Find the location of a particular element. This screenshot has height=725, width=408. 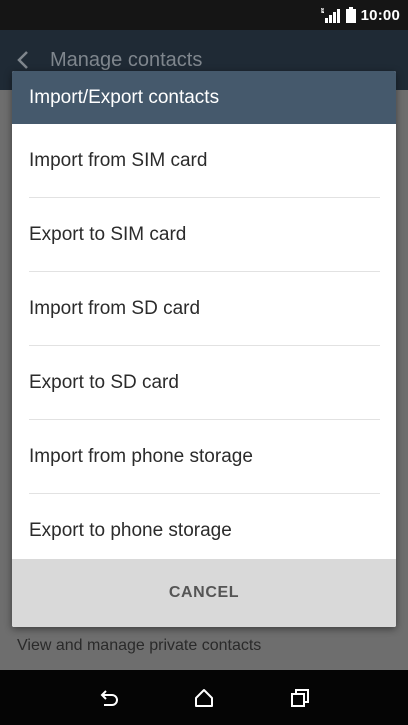

recents-icon is located at coordinates (300, 697).